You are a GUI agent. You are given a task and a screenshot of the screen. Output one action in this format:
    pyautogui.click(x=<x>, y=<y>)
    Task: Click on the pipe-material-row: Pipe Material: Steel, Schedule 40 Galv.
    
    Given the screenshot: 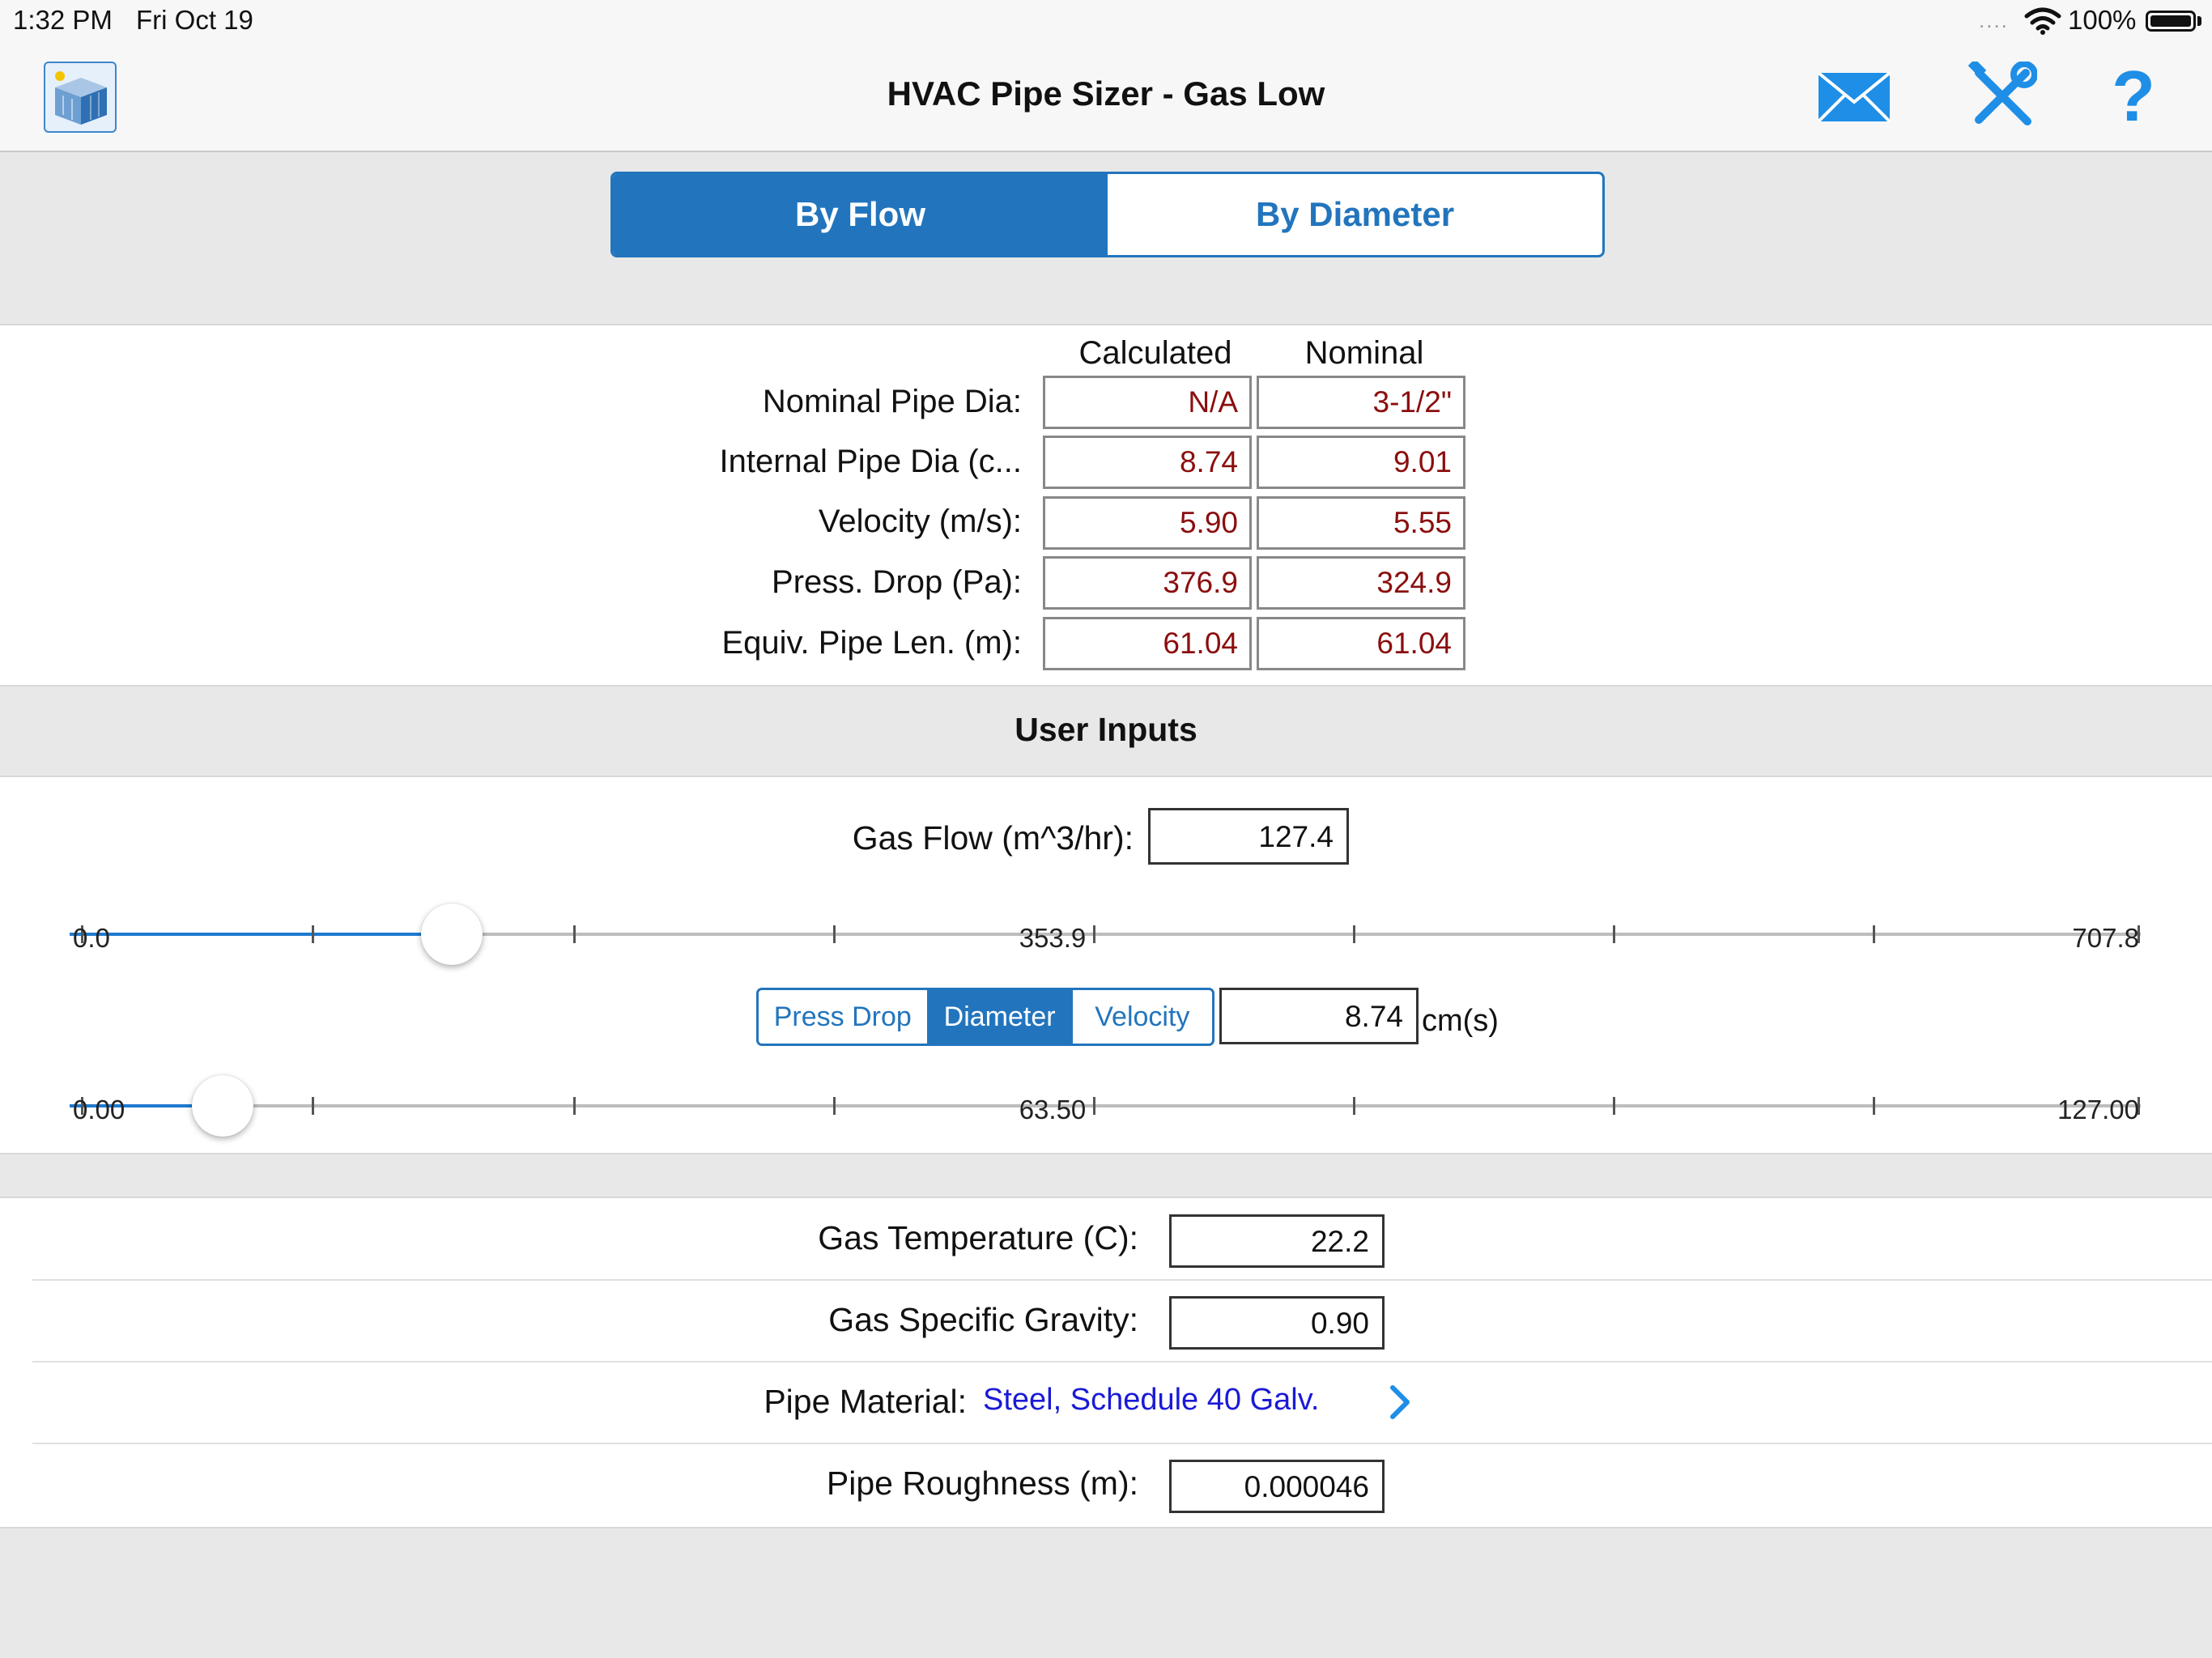 What is the action you would take?
    pyautogui.click(x=1122, y=1403)
    